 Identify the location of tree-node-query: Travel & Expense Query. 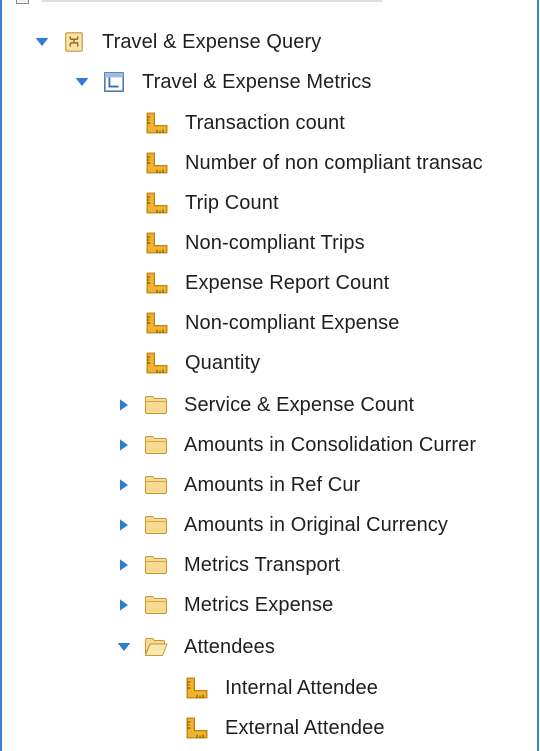
(176, 42).